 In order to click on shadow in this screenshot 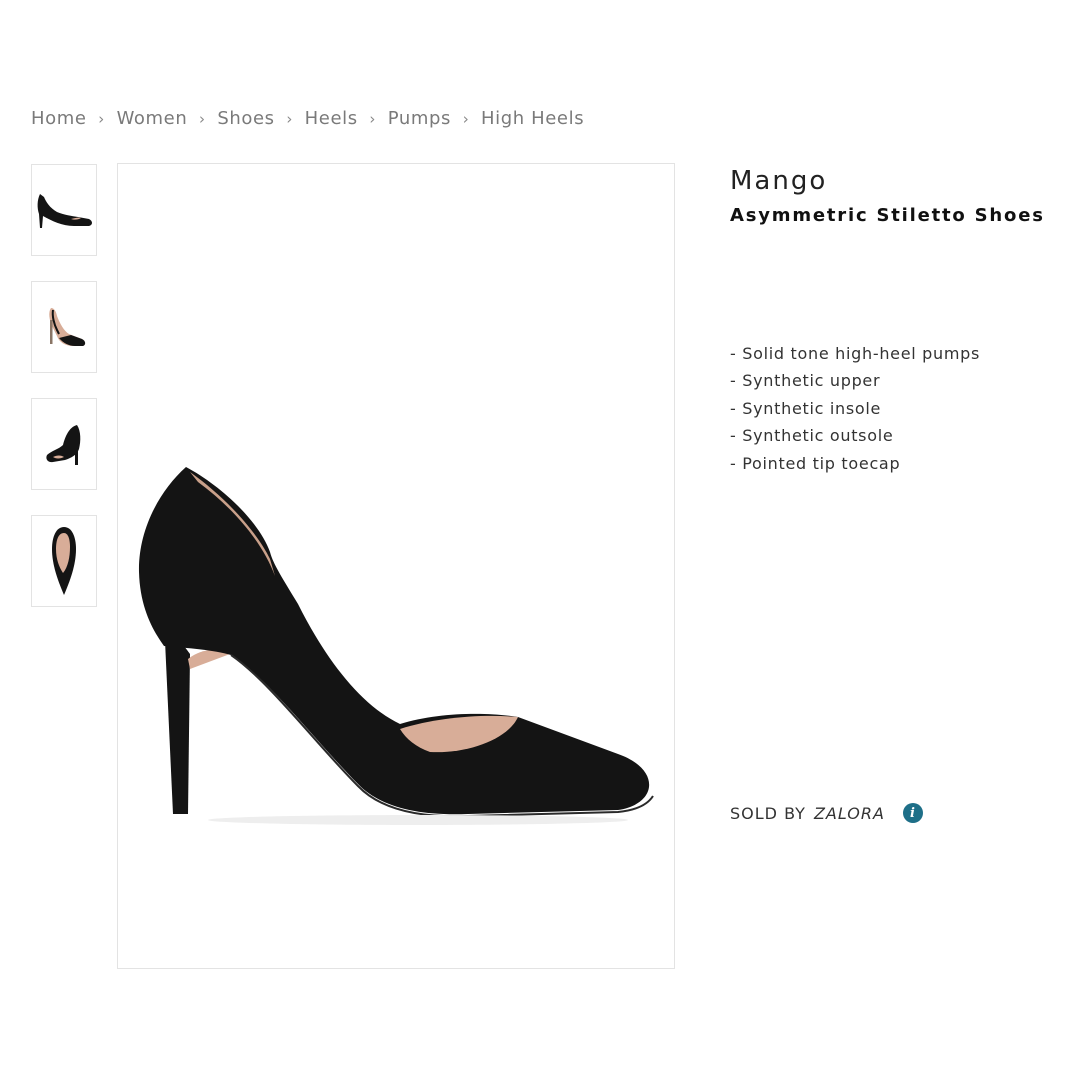, I will do `click(418, 820)`.